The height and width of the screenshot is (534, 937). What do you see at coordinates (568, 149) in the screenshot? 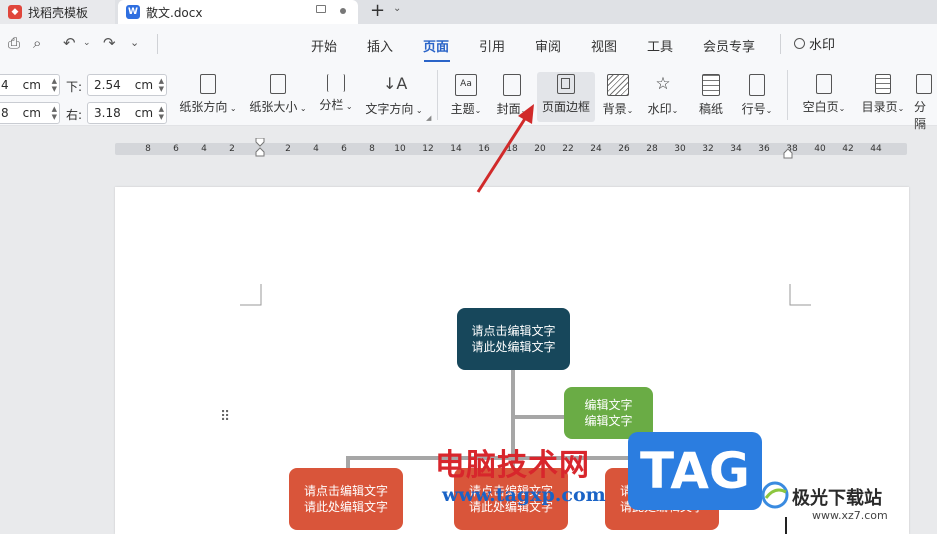
I see `ruler-number: 22` at bounding box center [568, 149].